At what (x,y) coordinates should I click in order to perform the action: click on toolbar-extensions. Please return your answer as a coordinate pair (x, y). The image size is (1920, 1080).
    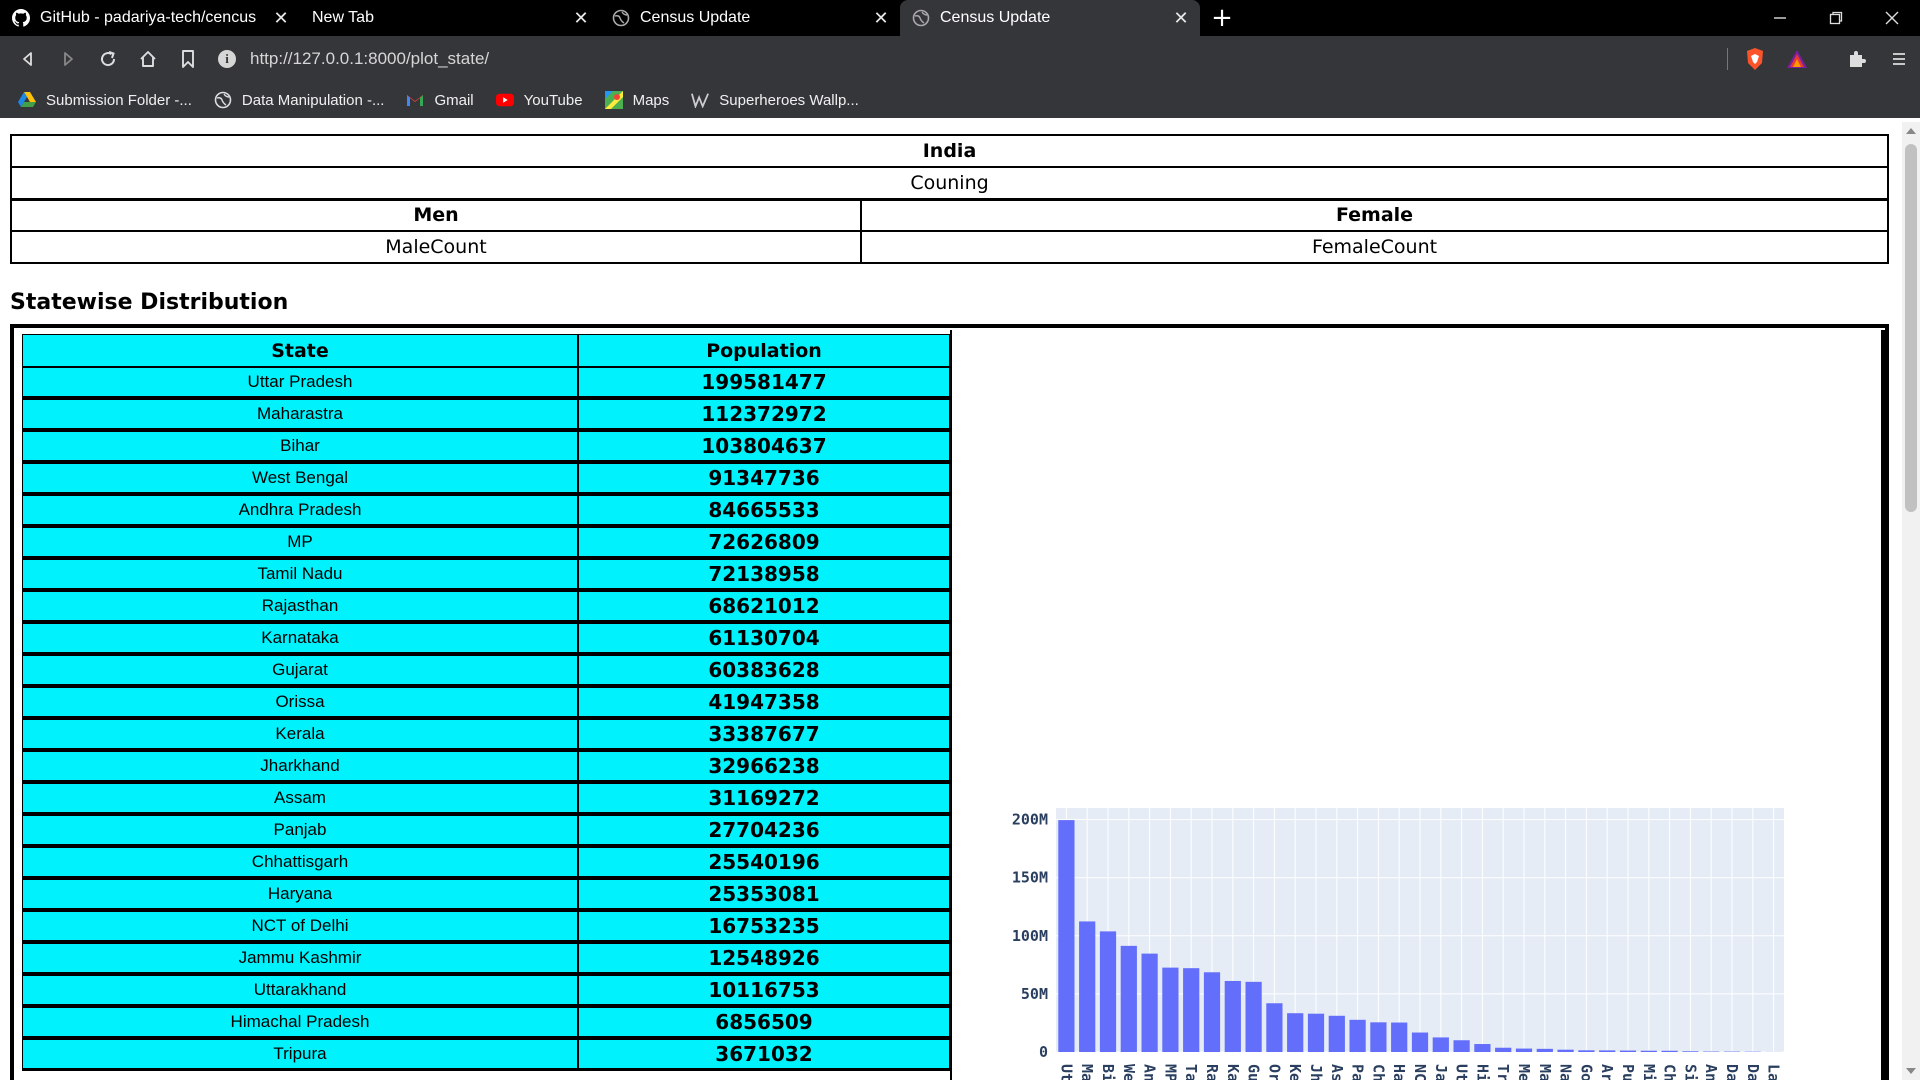
    Looking at the image, I should click on (1823, 59).